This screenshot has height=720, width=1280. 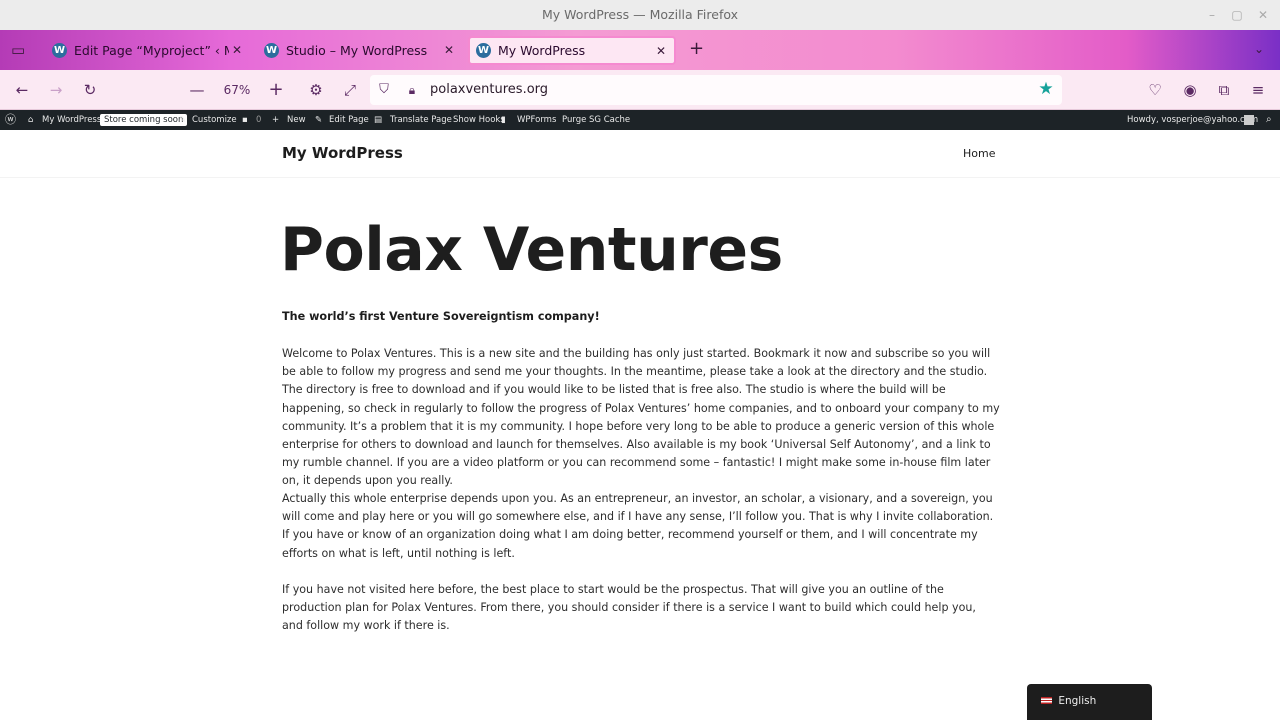 I want to click on language-label: English, so click(x=1077, y=701).